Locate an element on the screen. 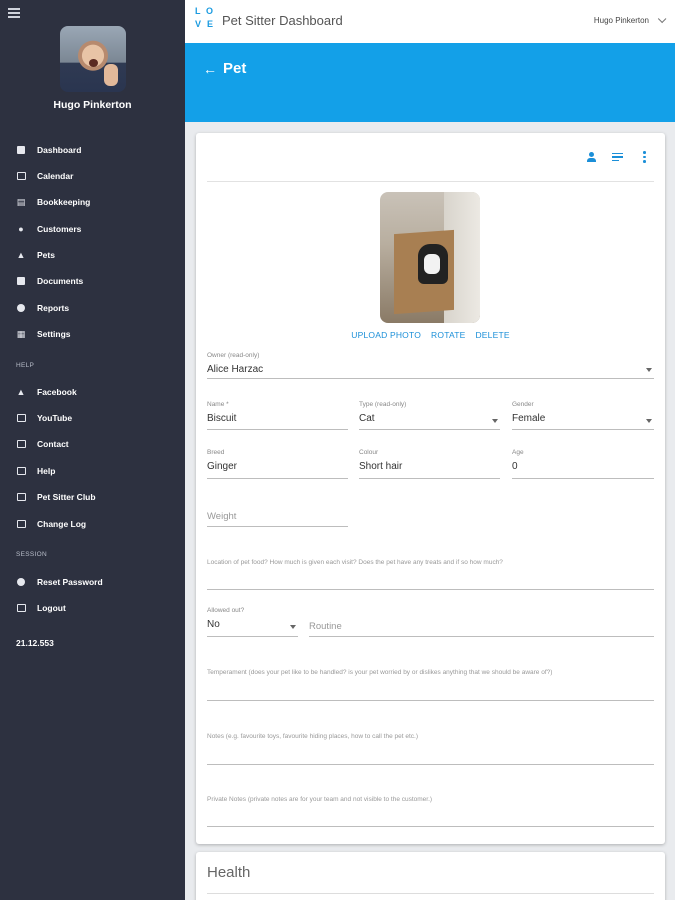 The width and height of the screenshot is (675, 900). reports-icon is located at coordinates (21, 308).